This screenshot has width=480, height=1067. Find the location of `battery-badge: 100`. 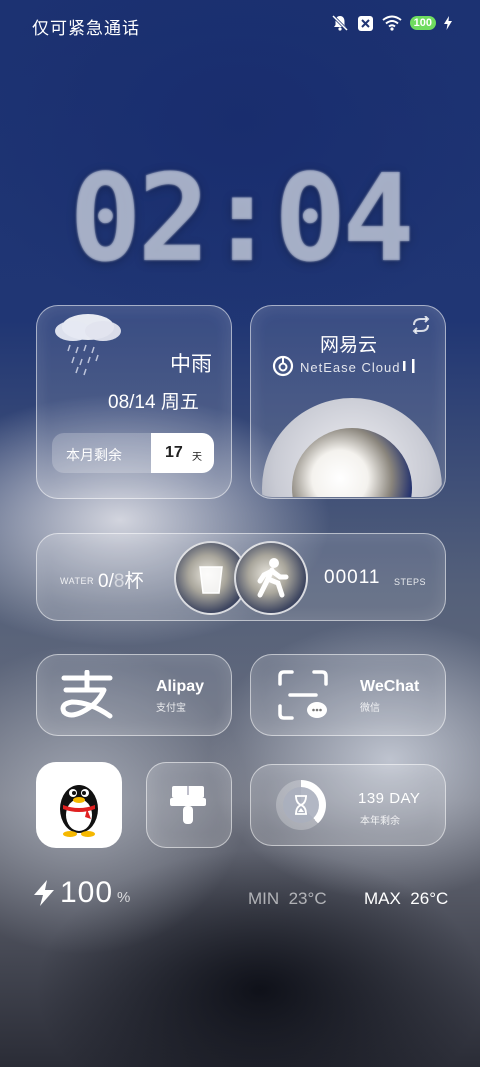

battery-badge: 100 is located at coordinates (422, 23).